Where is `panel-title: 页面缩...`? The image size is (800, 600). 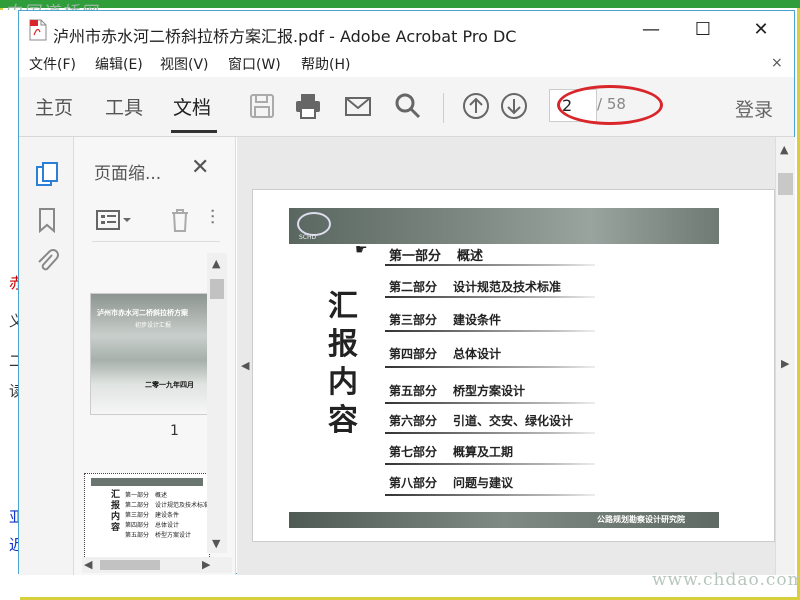
panel-title: 页面缩... is located at coordinates (128, 174).